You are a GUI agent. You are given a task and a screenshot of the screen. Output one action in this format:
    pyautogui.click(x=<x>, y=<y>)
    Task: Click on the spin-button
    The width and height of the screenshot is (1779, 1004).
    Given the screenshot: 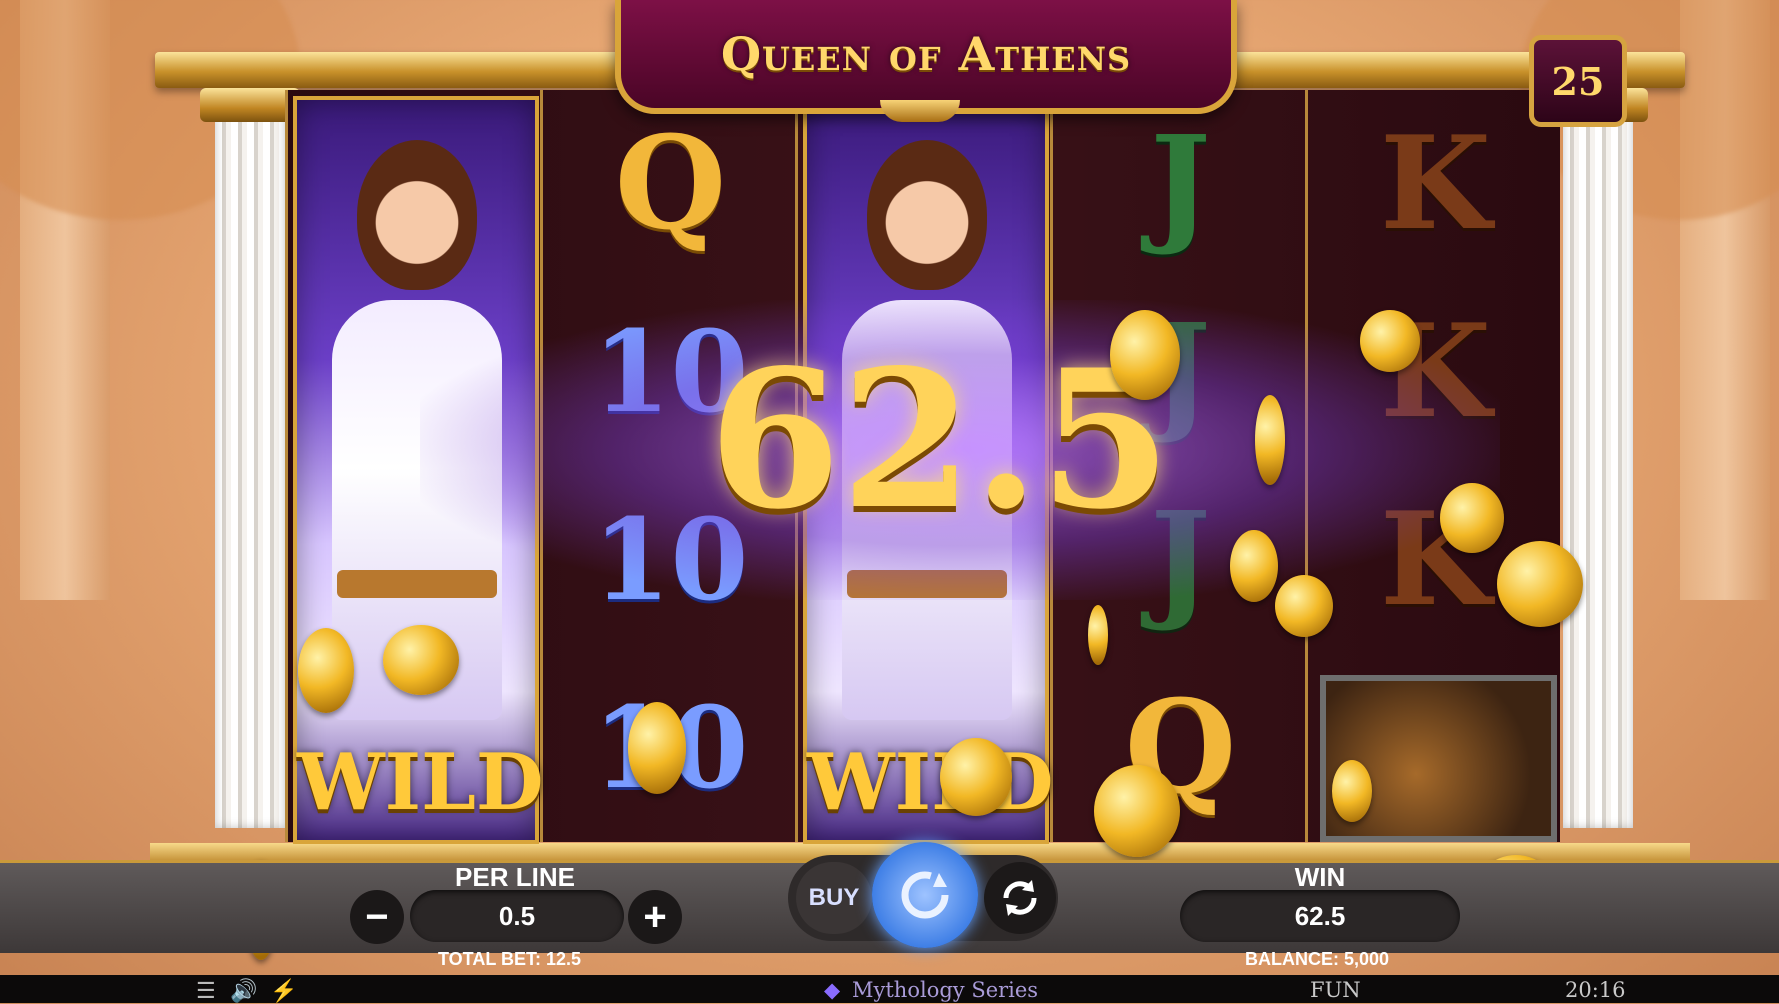 What is the action you would take?
    pyautogui.click(x=925, y=895)
    